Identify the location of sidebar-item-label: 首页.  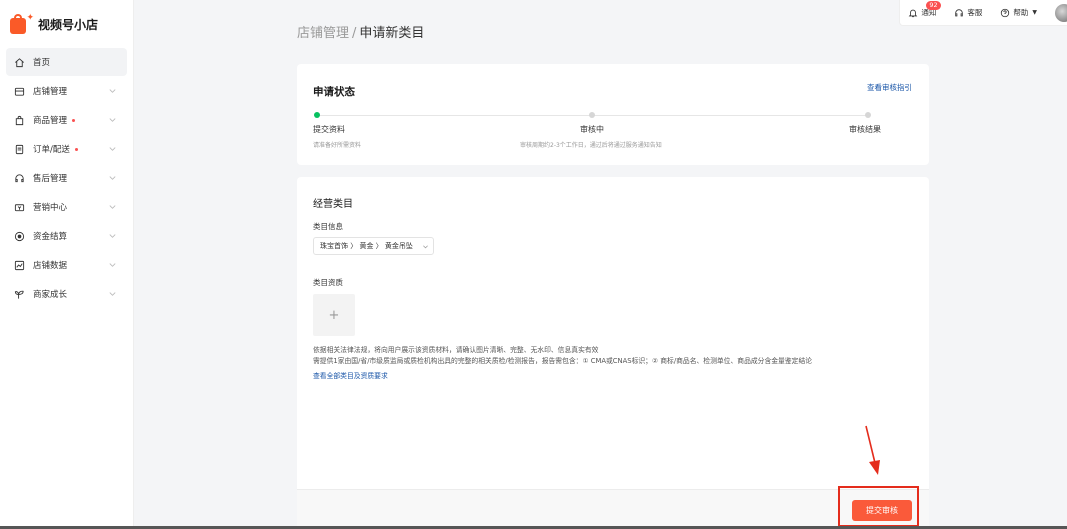
(42, 63).